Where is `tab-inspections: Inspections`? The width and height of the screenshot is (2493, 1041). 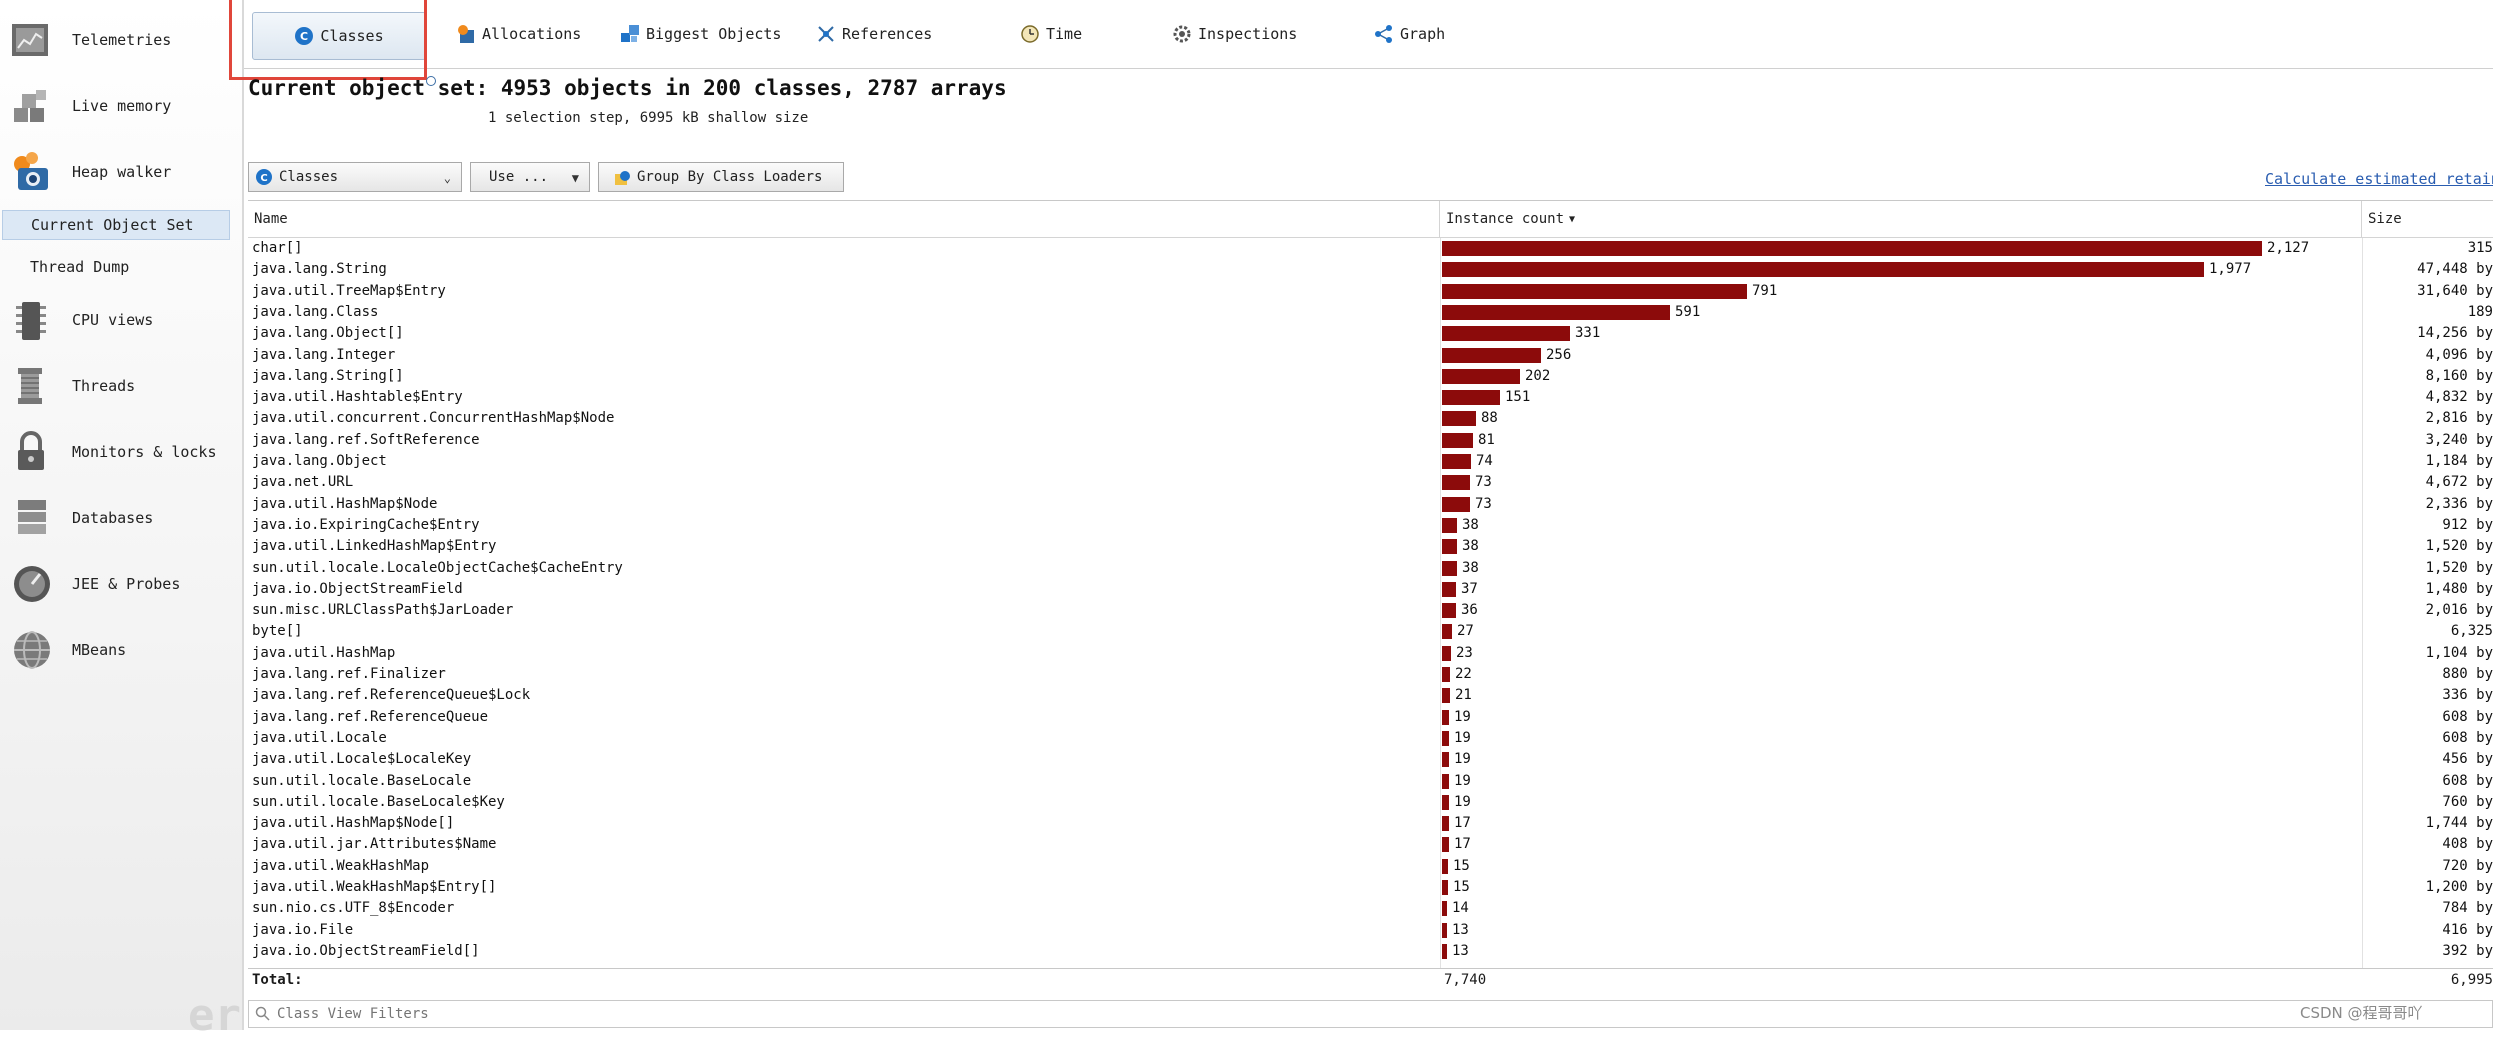
tab-inspections: Inspections is located at coordinates (1234, 34).